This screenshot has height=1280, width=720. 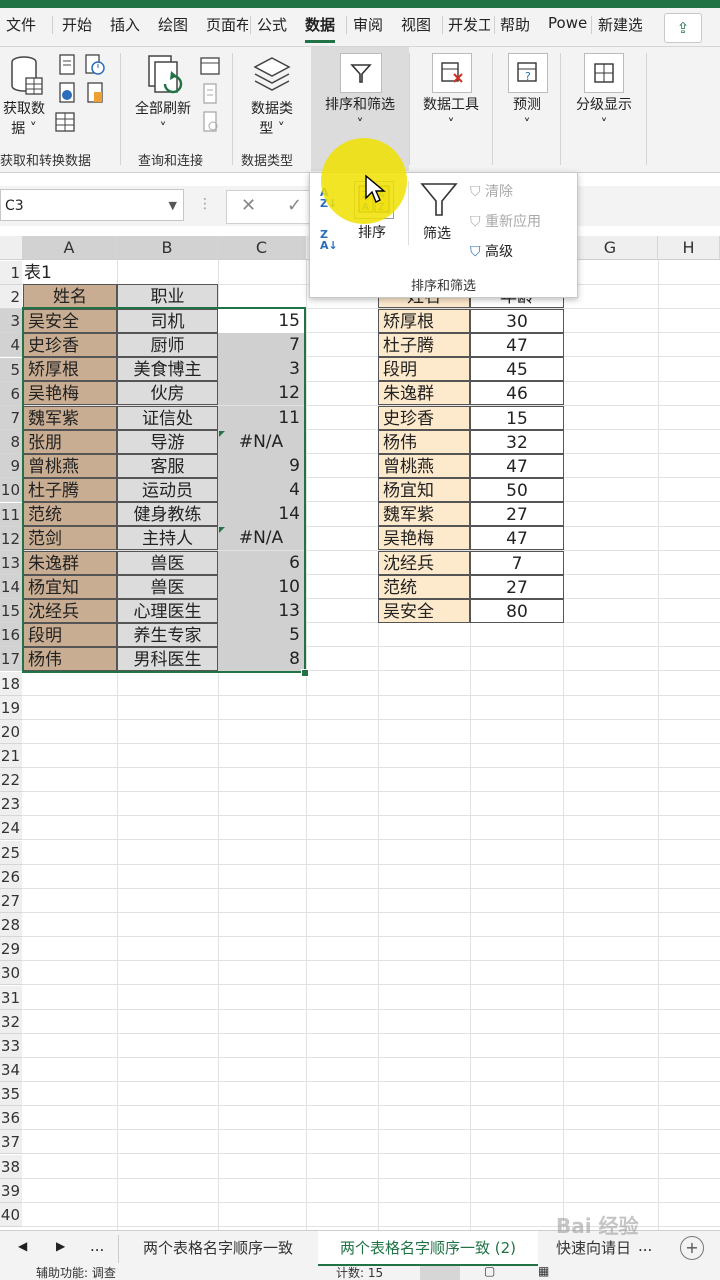 What do you see at coordinates (76, 1273) in the screenshot?
I see `accessibility-status: 辅助功能: 调查` at bounding box center [76, 1273].